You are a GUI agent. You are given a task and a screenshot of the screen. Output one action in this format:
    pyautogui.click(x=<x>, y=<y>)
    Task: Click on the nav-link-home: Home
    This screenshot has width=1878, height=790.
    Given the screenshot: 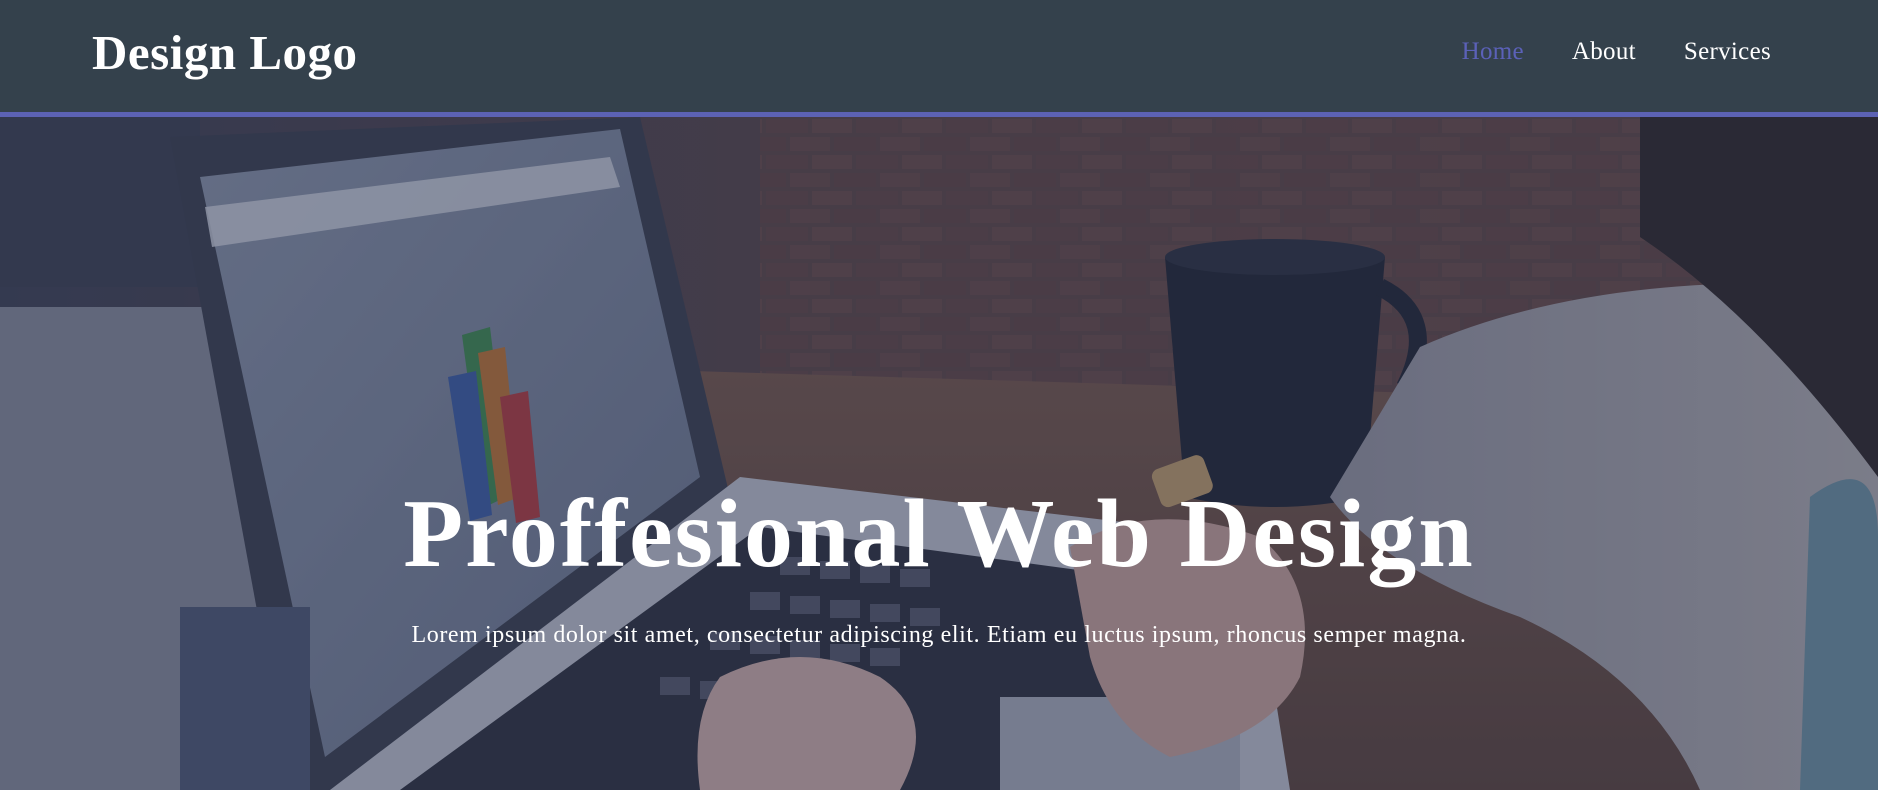 What is the action you would take?
    pyautogui.click(x=1493, y=51)
    